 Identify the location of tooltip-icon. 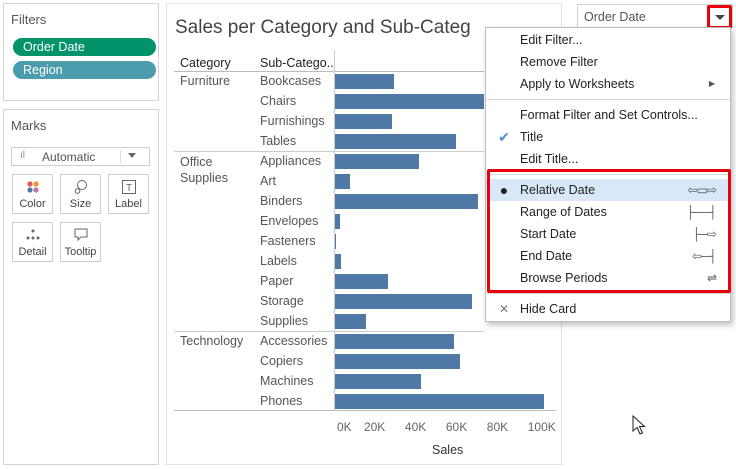
(80, 235).